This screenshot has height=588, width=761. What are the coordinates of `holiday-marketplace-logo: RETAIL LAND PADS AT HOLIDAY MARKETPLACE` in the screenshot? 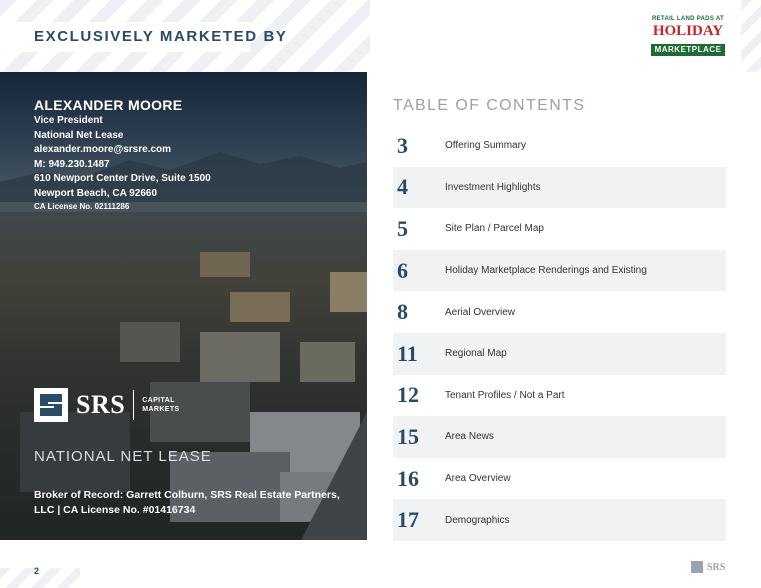 It's located at (688, 36).